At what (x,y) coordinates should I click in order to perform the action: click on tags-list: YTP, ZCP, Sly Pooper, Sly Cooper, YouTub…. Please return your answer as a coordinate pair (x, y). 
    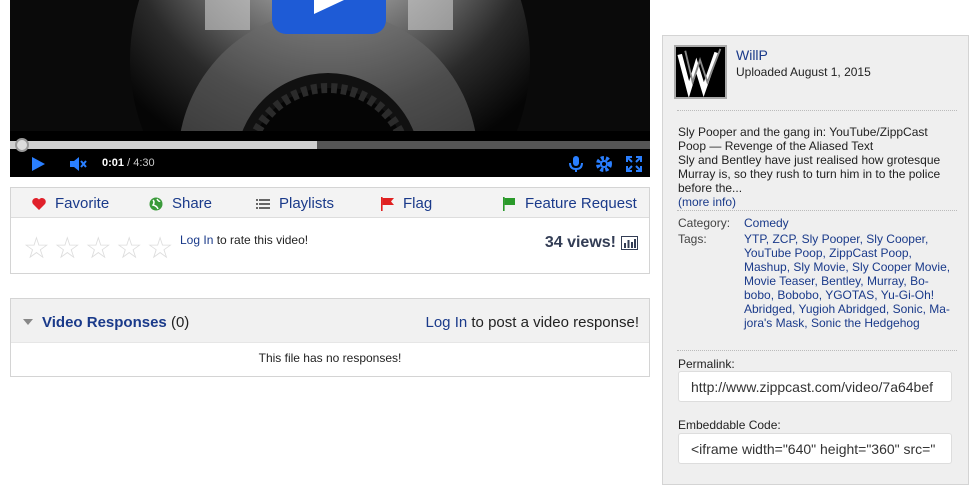
    Looking at the image, I should click on (851, 281).